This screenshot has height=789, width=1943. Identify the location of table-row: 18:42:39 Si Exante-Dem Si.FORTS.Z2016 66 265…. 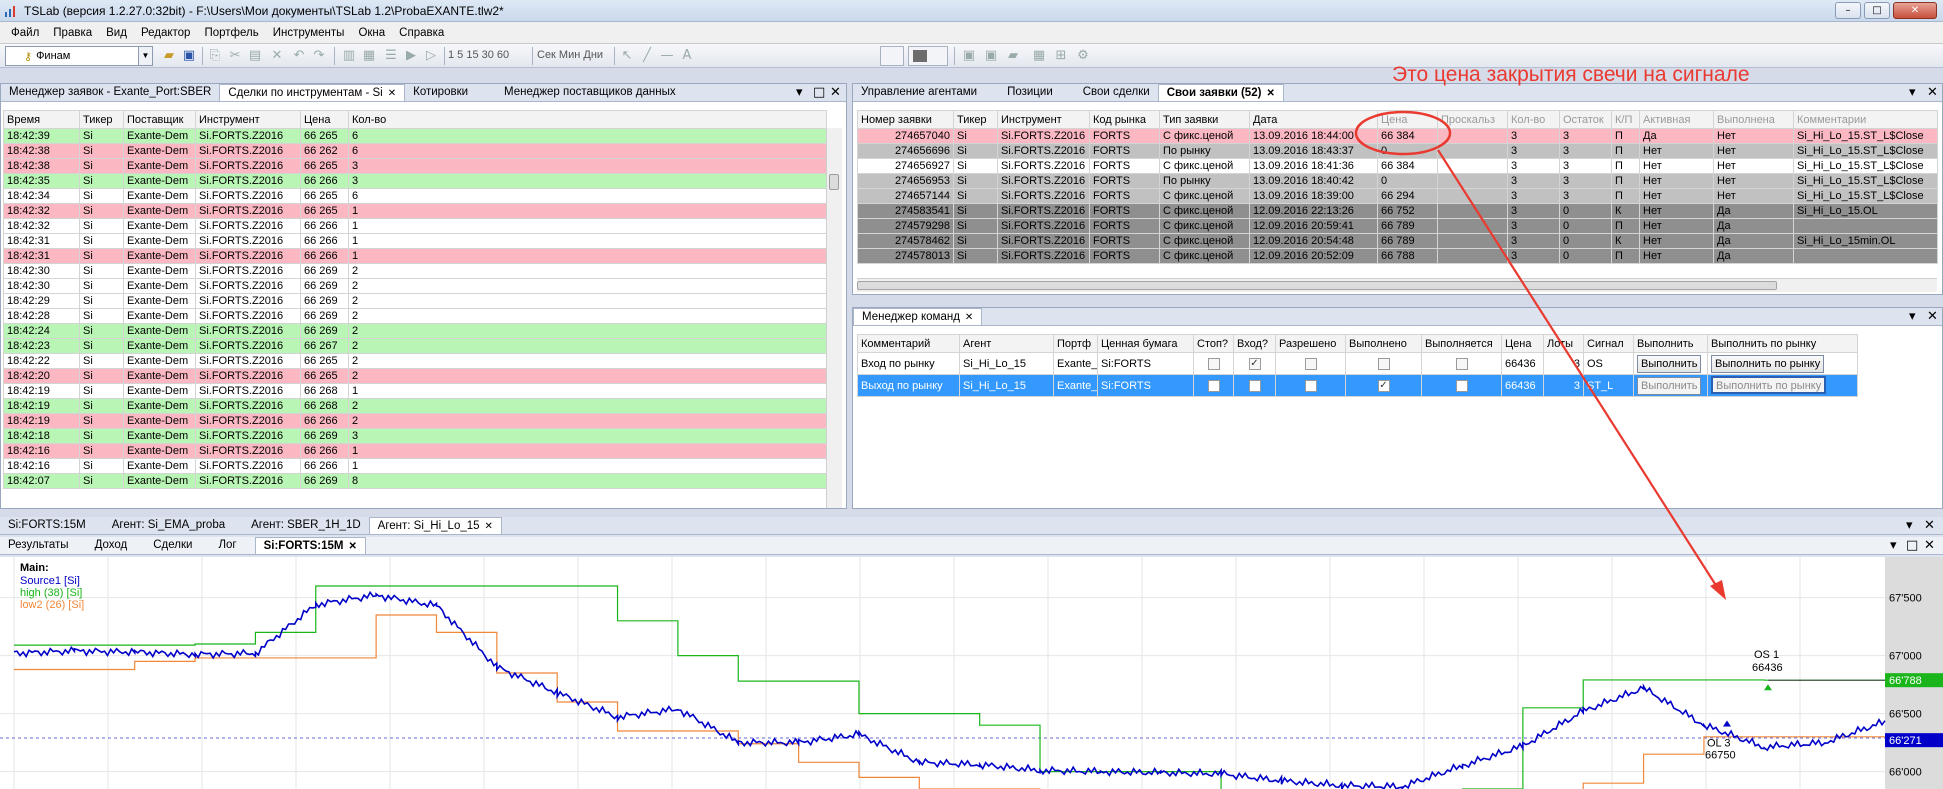
(415, 136).